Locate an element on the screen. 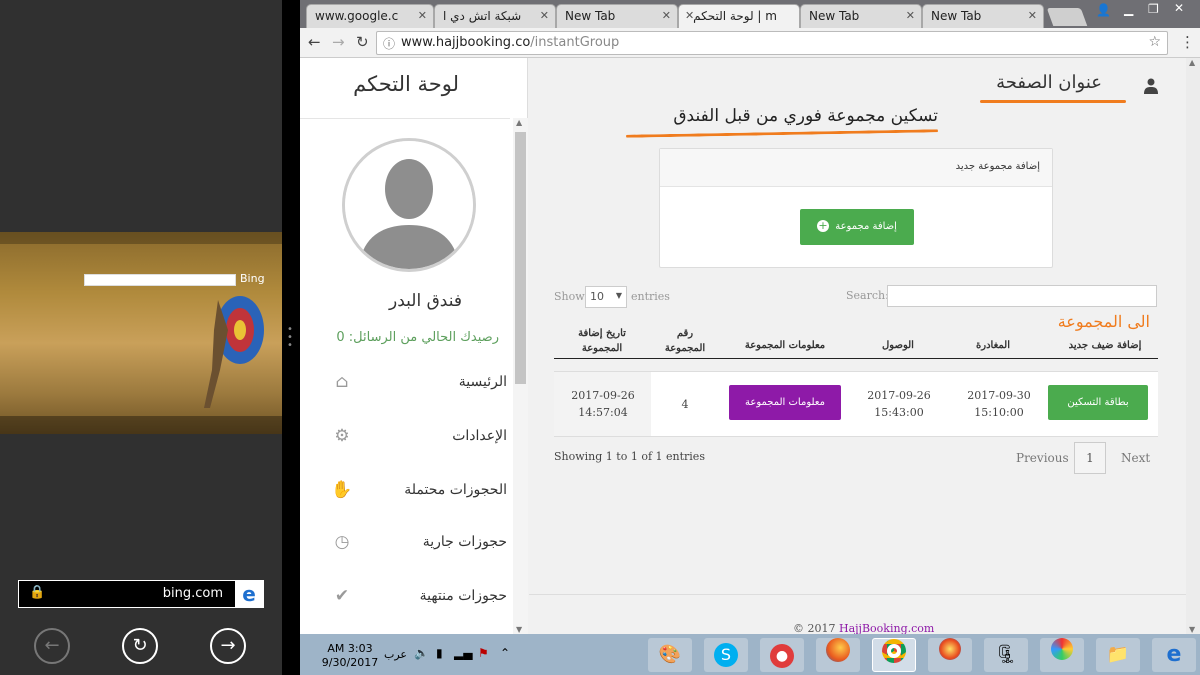 The width and height of the screenshot is (1200, 675). language-indicator: عرب is located at coordinates (395, 654).